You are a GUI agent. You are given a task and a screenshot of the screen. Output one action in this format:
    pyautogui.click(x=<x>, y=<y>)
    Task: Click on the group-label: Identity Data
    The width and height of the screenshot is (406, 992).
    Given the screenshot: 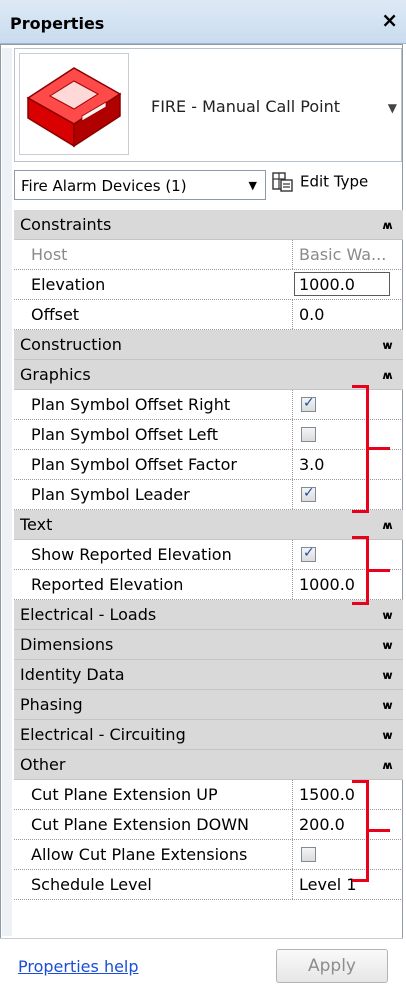 What is the action you would take?
    pyautogui.click(x=72, y=674)
    